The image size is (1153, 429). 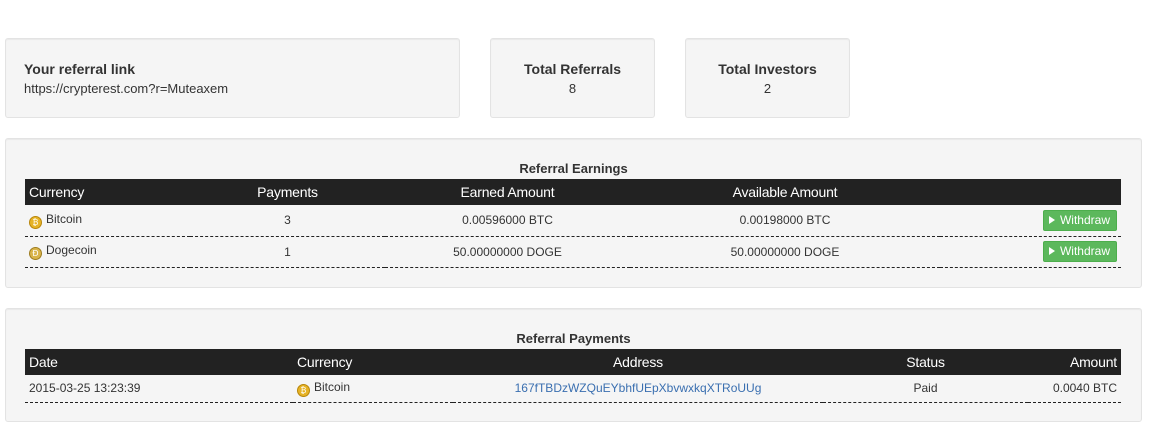 What do you see at coordinates (107, 251) in the screenshot?
I see `currency-cell: Ð Dogecoin` at bounding box center [107, 251].